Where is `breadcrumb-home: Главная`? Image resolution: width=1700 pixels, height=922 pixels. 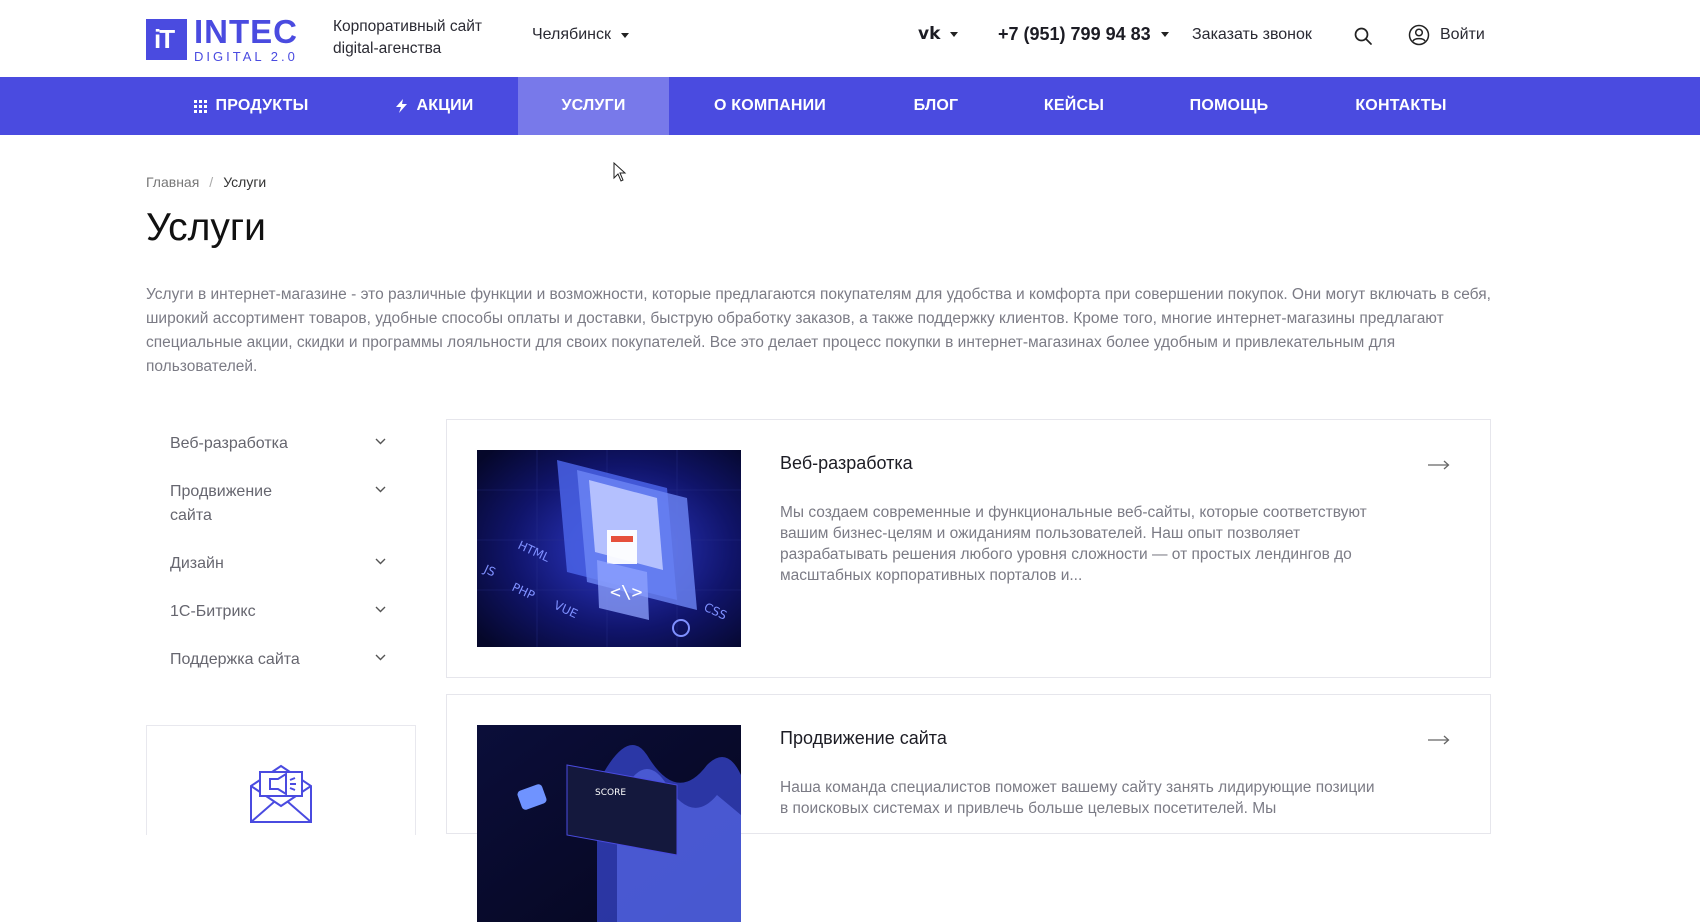
breadcrumb-home: Главная is located at coordinates (172, 182).